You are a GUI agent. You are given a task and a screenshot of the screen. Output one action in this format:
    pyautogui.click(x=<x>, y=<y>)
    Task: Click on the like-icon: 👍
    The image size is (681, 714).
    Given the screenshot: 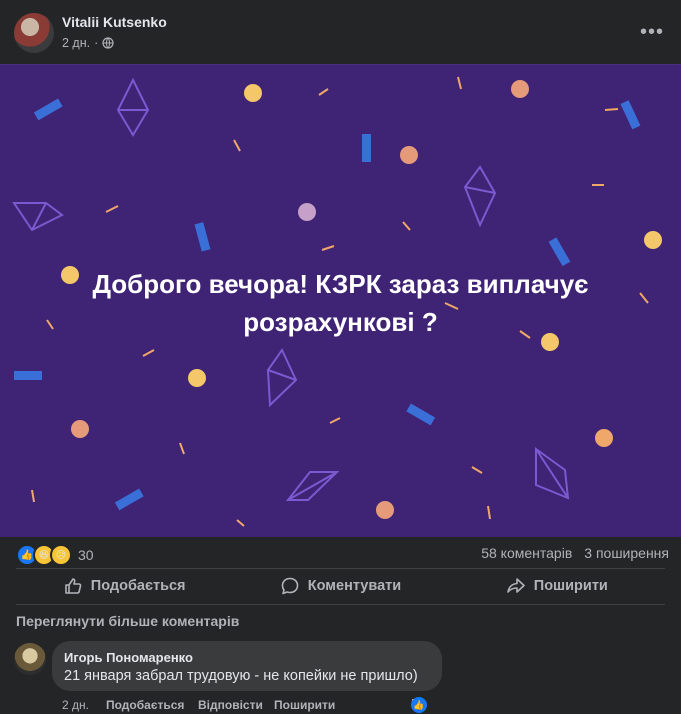 What is the action you would take?
    pyautogui.click(x=419, y=705)
    